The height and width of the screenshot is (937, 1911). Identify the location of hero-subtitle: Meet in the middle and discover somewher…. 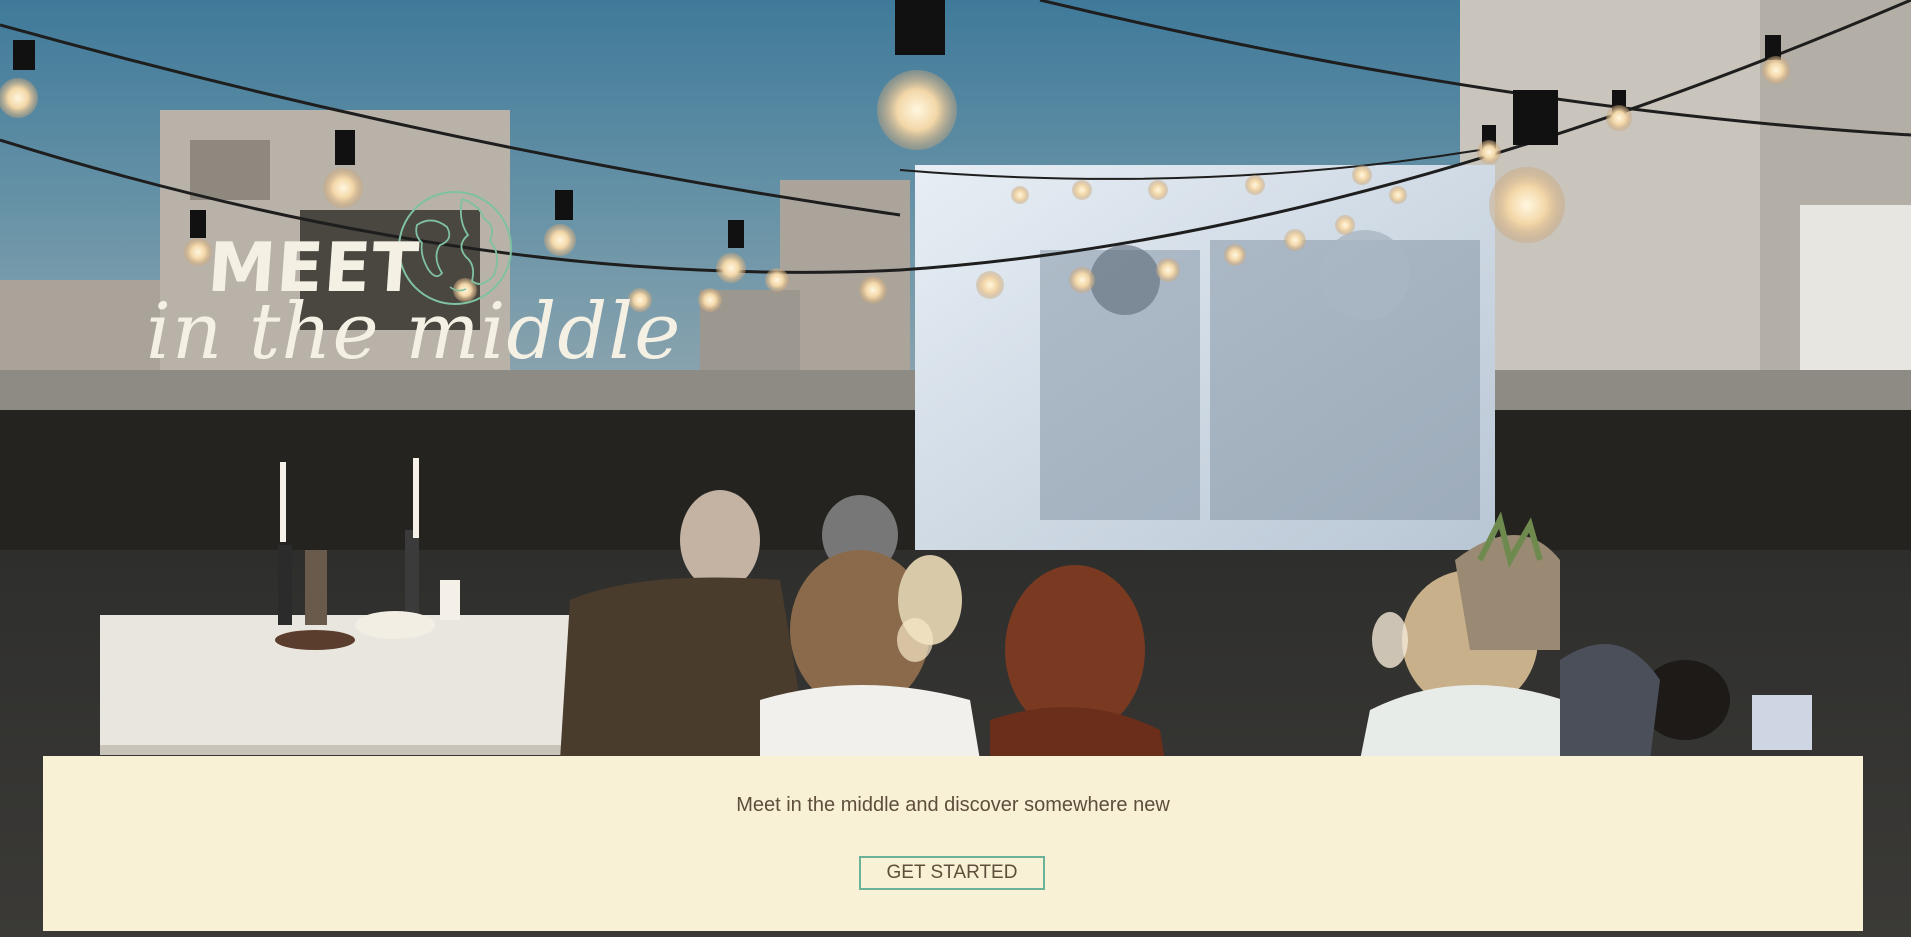
(953, 805).